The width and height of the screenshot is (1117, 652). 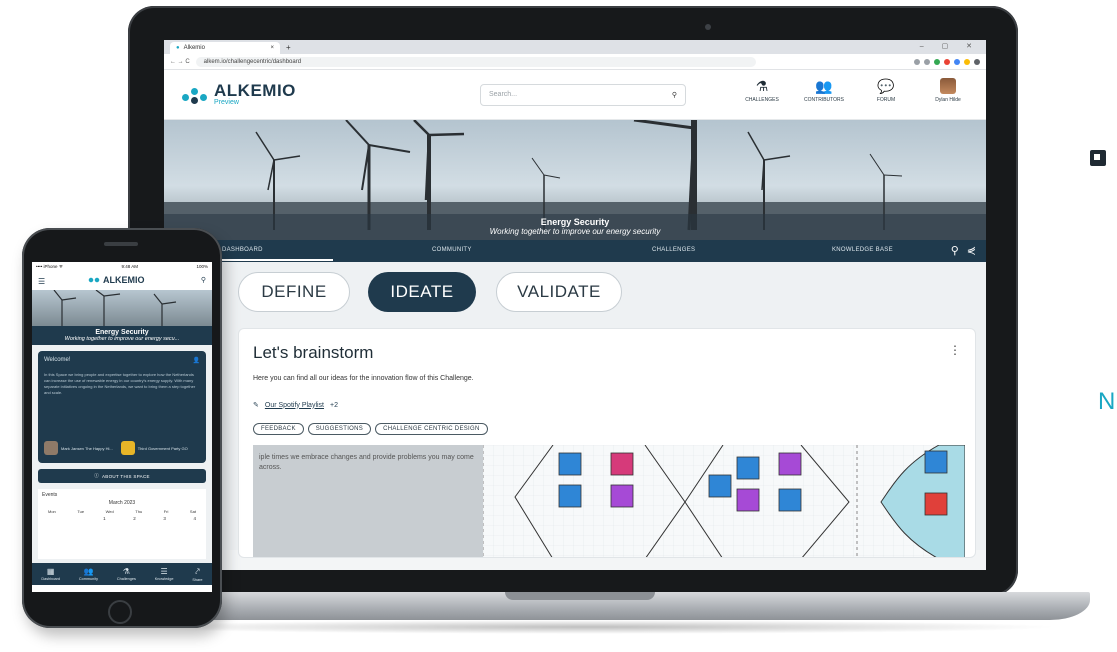 What do you see at coordinates (50, 495) in the screenshot?
I see `events-title: Events` at bounding box center [50, 495].